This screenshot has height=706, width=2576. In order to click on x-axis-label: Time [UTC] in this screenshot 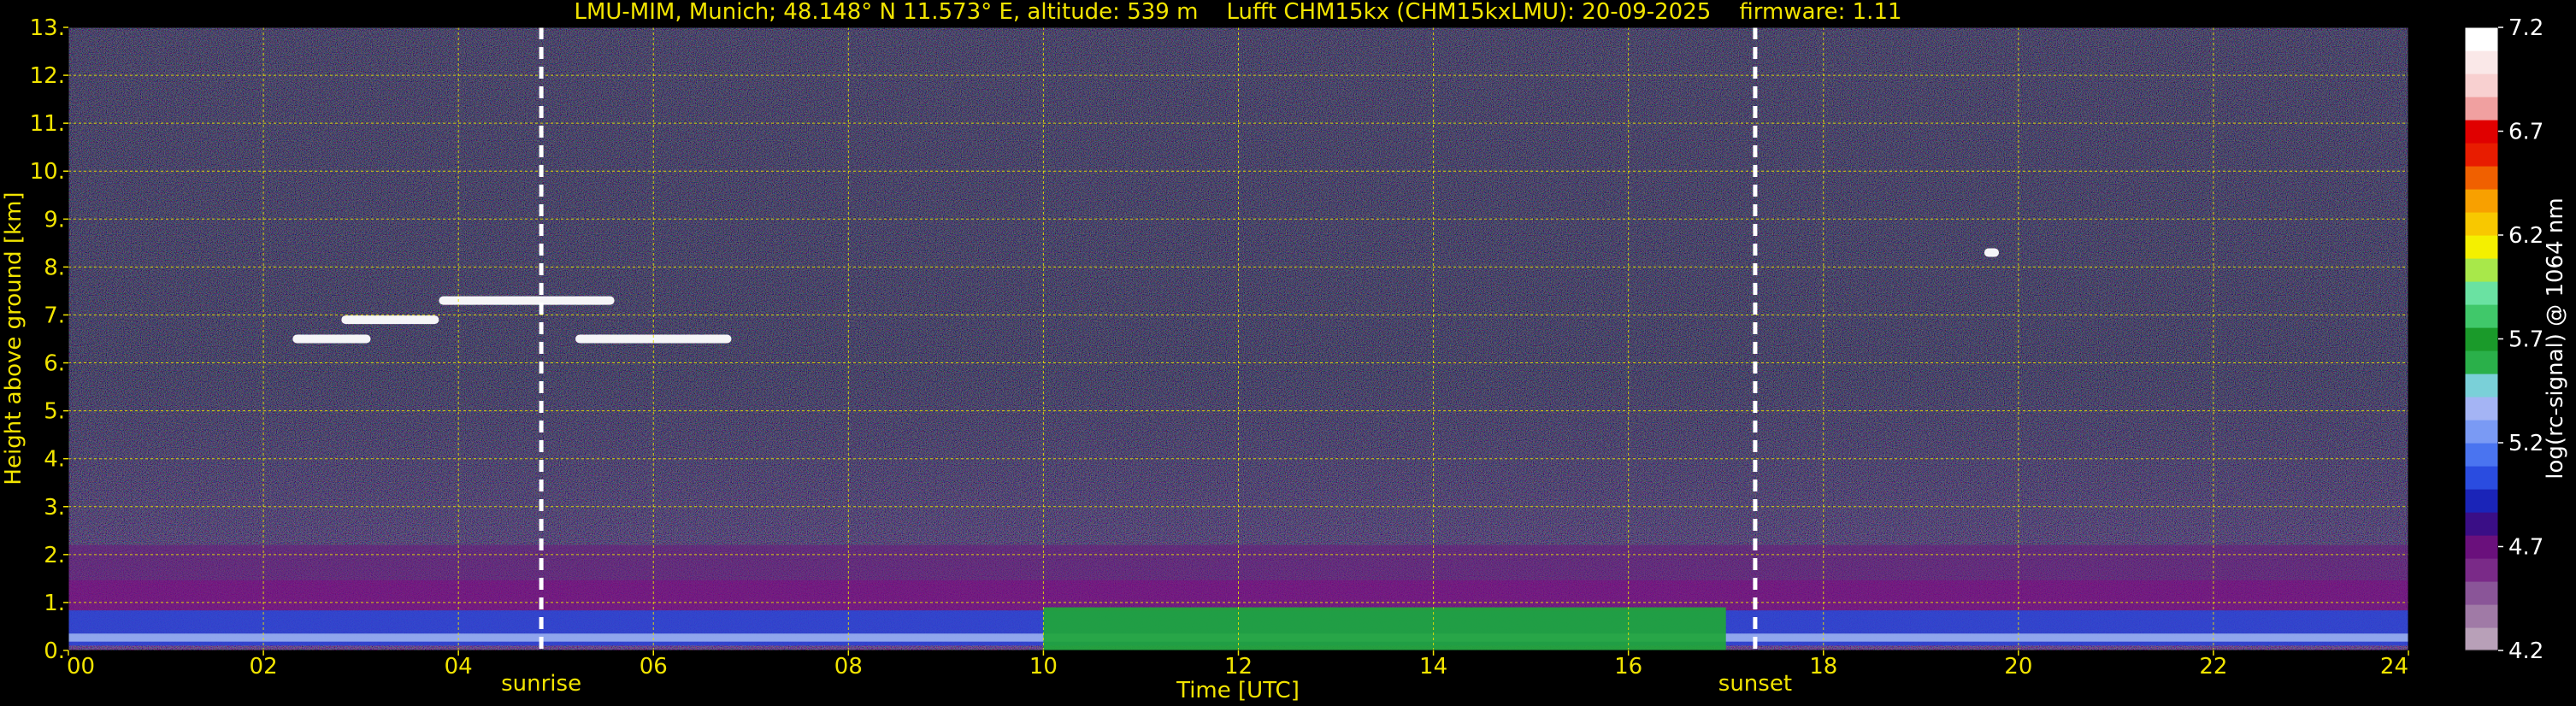, I will do `click(1238, 690)`.